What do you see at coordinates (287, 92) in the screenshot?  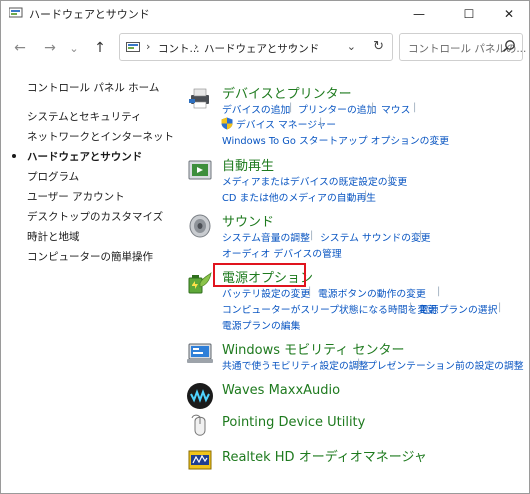 I see `devices-printers-title: デバイスとプリンター` at bounding box center [287, 92].